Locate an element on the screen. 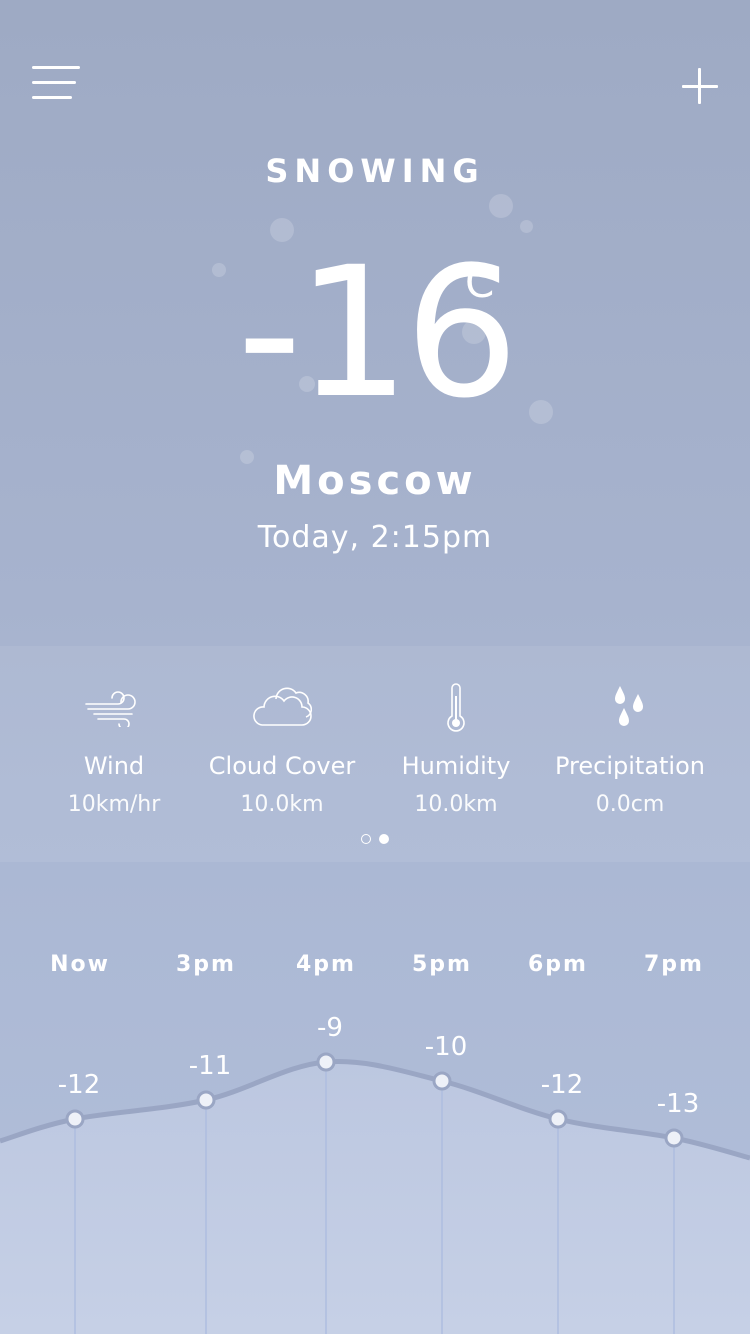 Image resolution: width=750 pixels, height=1334 pixels. city-name: Moscow is located at coordinates (375, 481).